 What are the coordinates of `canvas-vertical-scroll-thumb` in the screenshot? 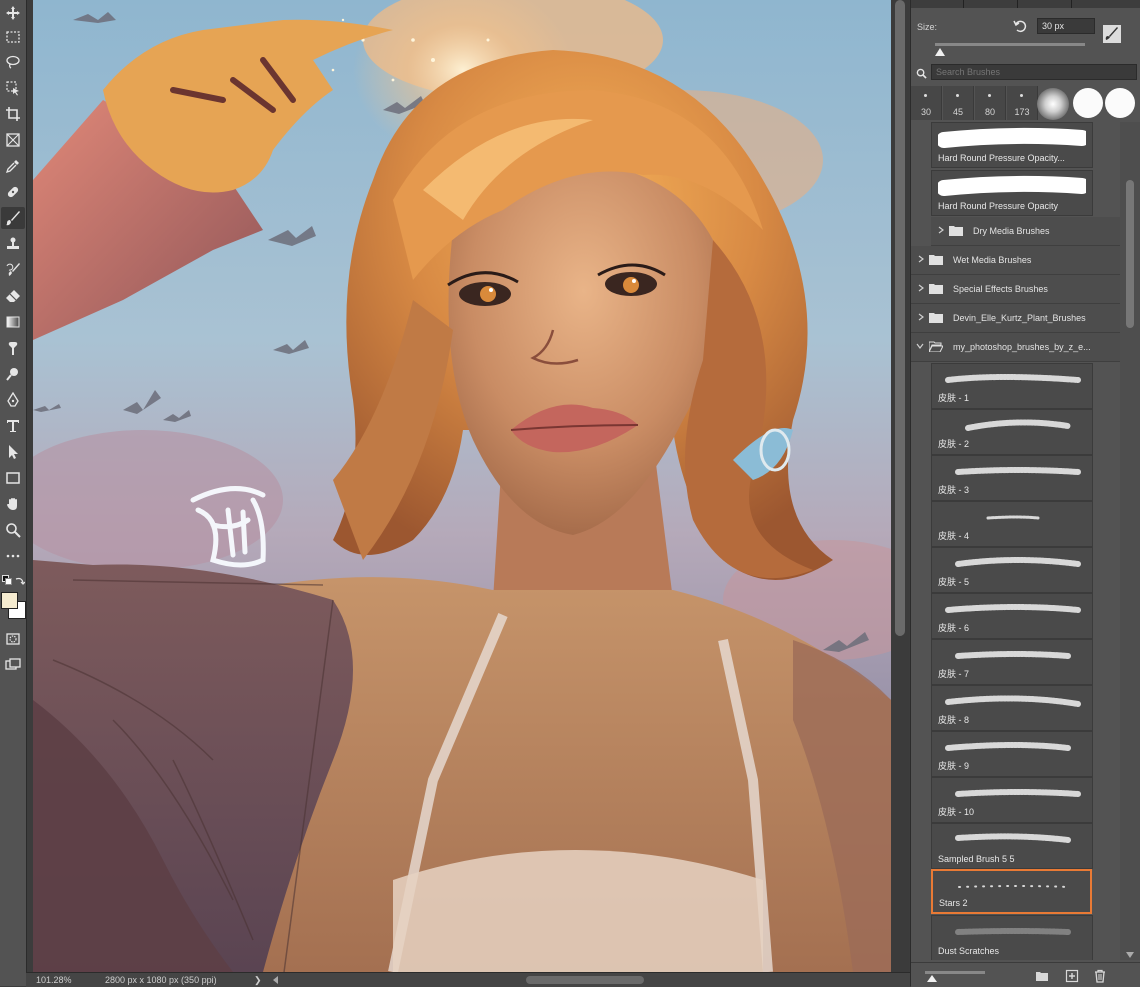 It's located at (900, 318).